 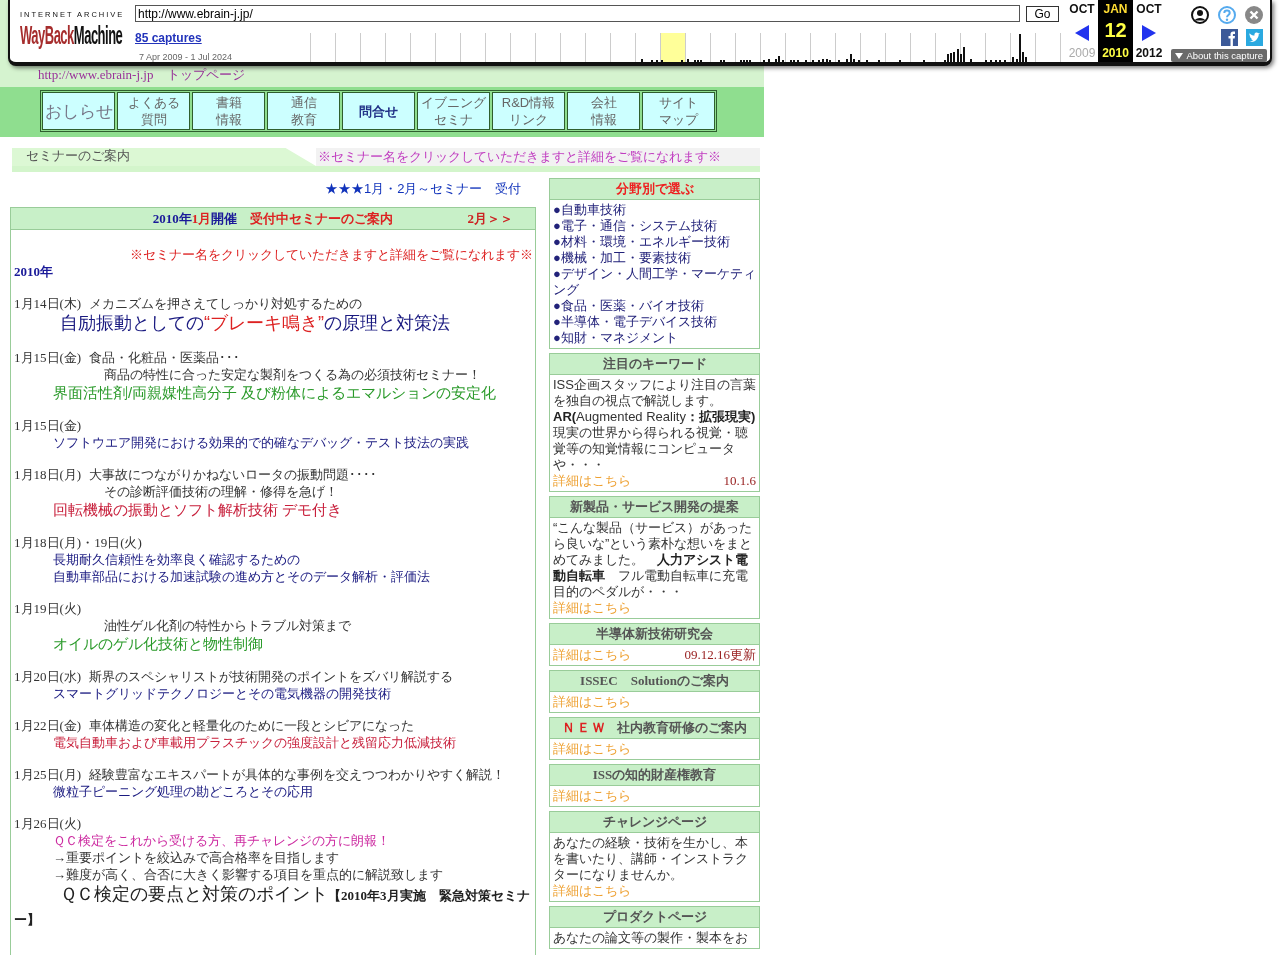 I want to click on seminar-title-link: 自励振動としての“ブレーキ鳴き”の原理と対策法, so click(x=273, y=323).